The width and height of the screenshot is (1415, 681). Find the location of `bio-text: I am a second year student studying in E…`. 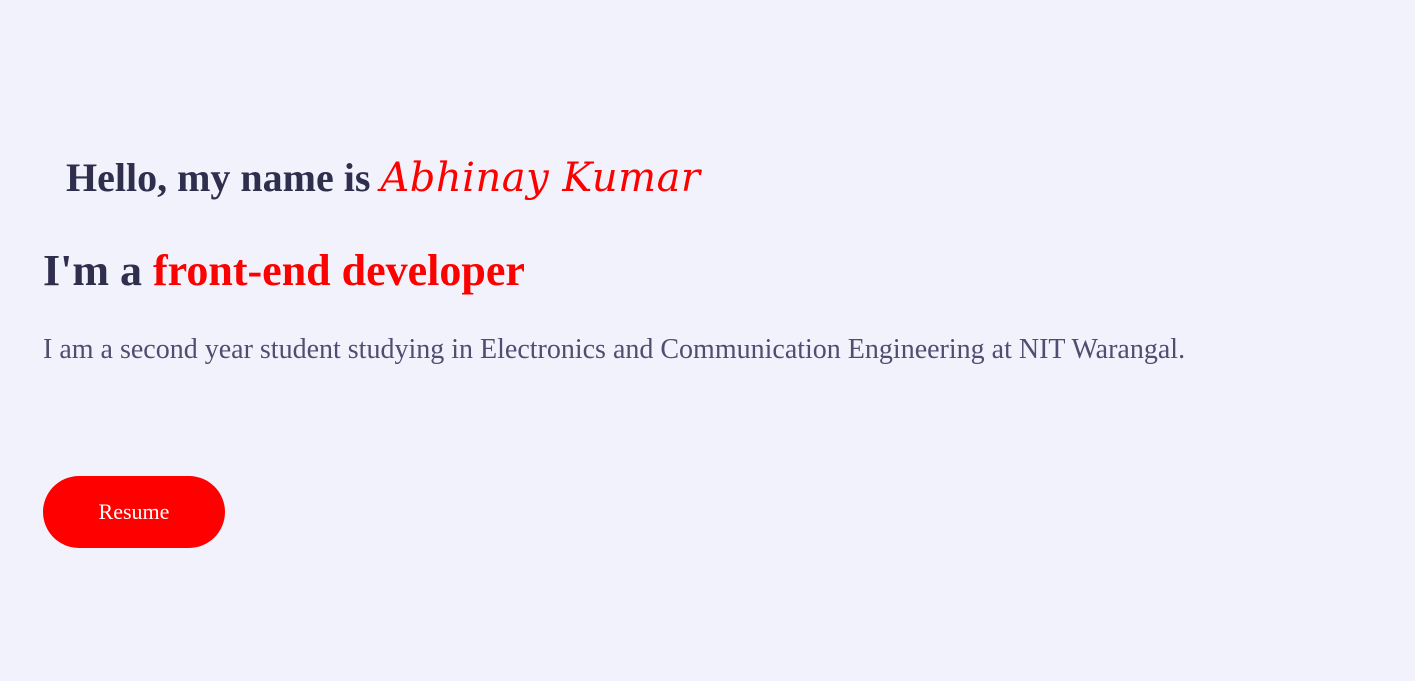

bio-text: I am a second year student studying in E… is located at coordinates (614, 349).